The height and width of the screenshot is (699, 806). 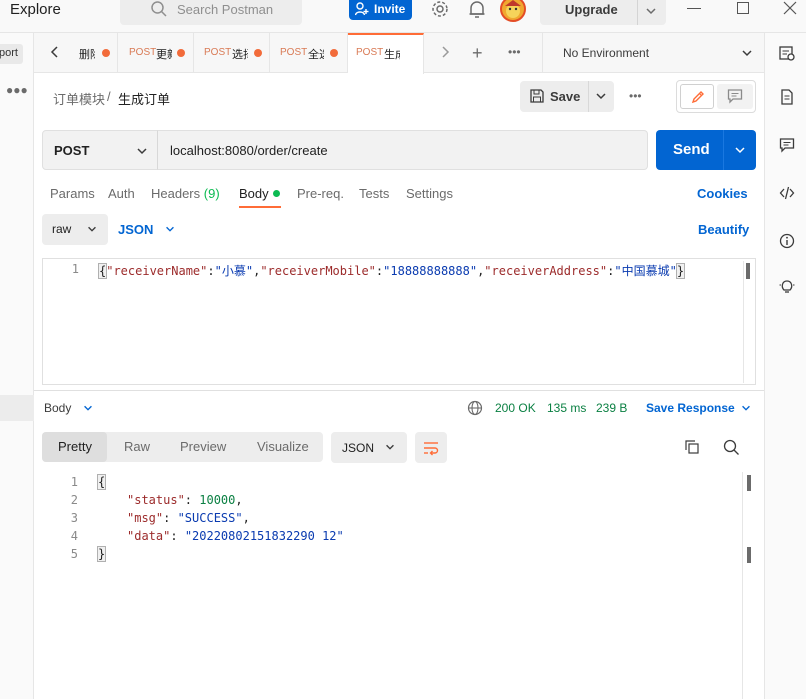 I want to click on request-tab-active: POST 生成, so click(x=386, y=53).